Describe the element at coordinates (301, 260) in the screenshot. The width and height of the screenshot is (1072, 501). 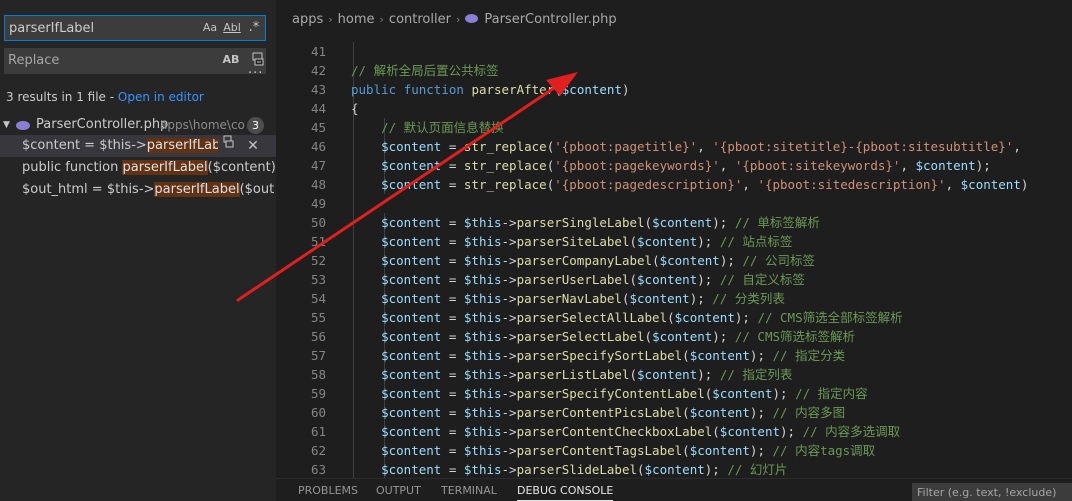
I see `line-number: 52` at that location.